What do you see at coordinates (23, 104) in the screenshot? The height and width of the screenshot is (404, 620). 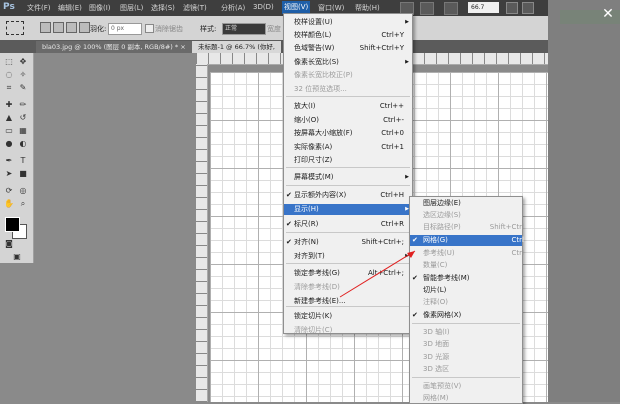 I see `brush-icon: ✏` at bounding box center [23, 104].